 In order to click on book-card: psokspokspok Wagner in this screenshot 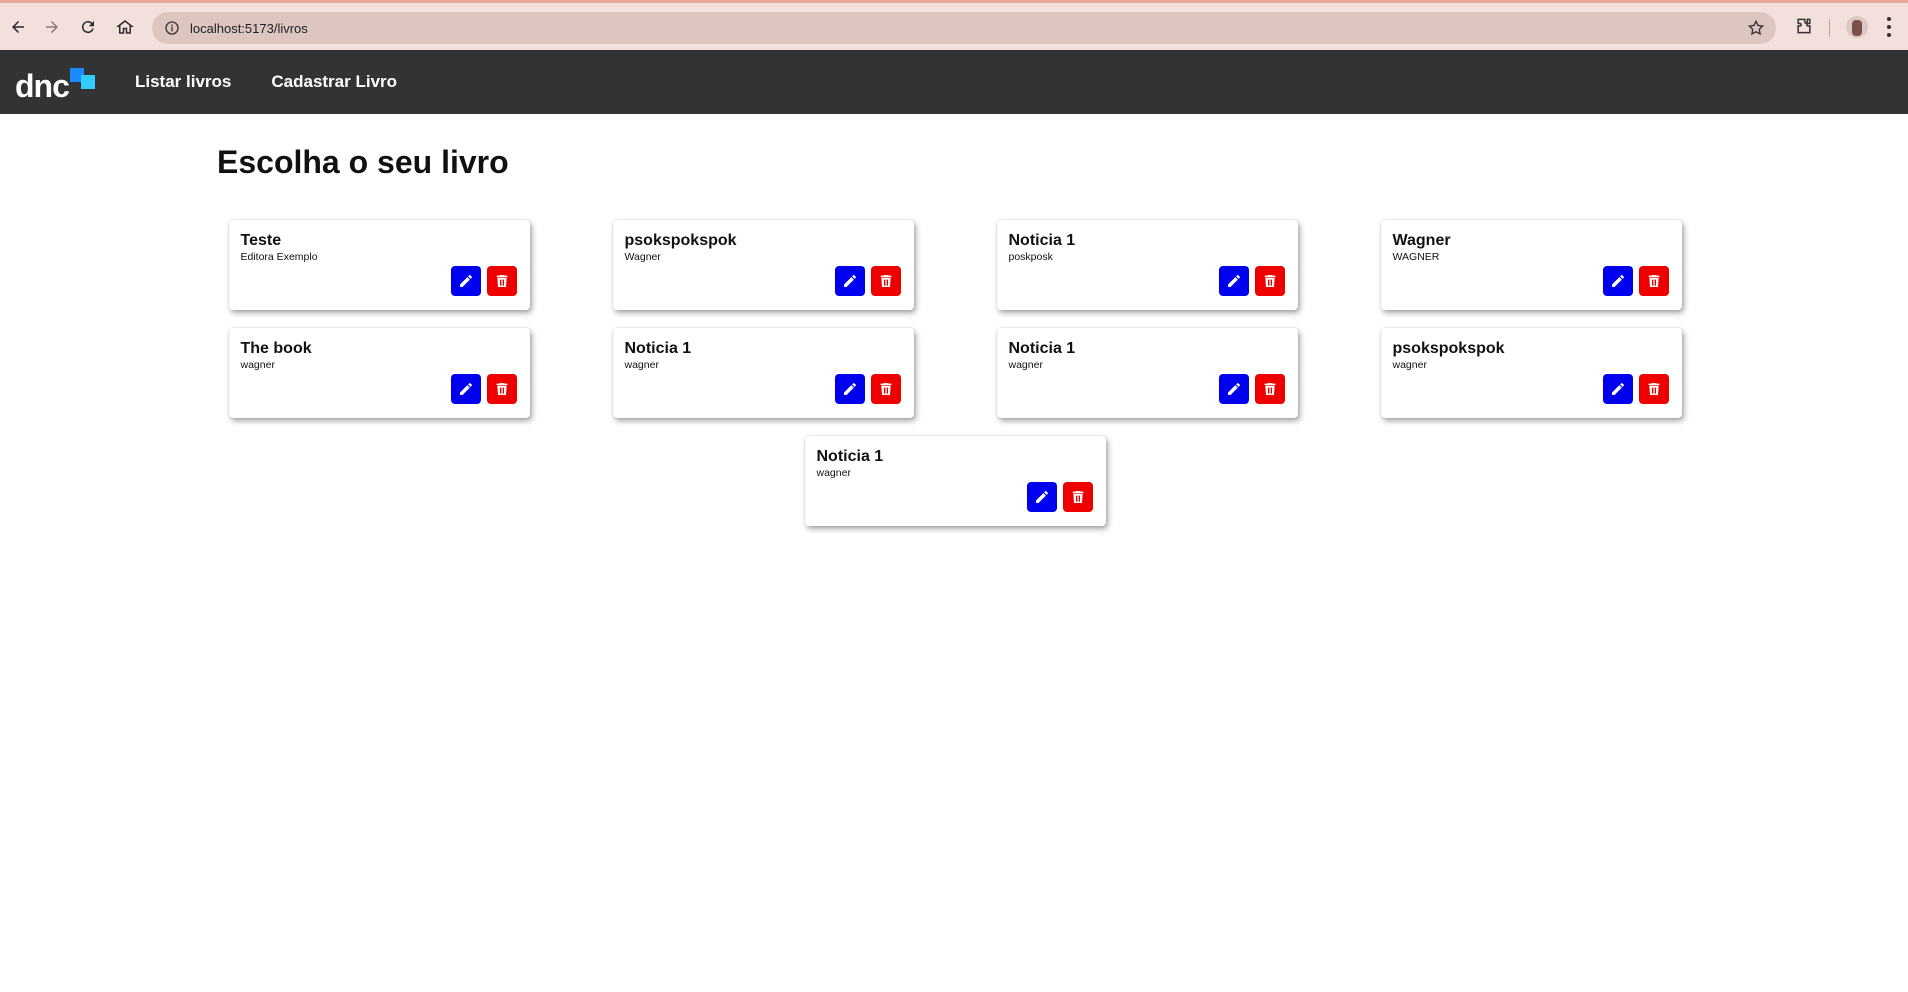, I will do `click(763, 265)`.